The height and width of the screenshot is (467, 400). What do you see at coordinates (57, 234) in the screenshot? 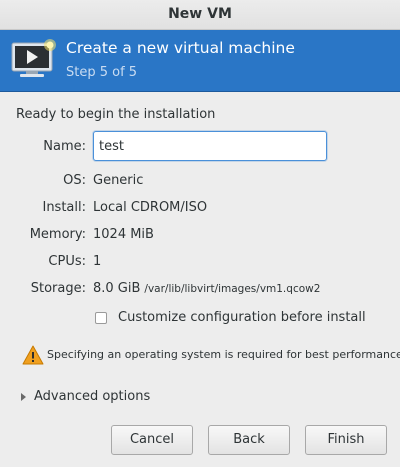
I see `memory-label: Memory:` at bounding box center [57, 234].